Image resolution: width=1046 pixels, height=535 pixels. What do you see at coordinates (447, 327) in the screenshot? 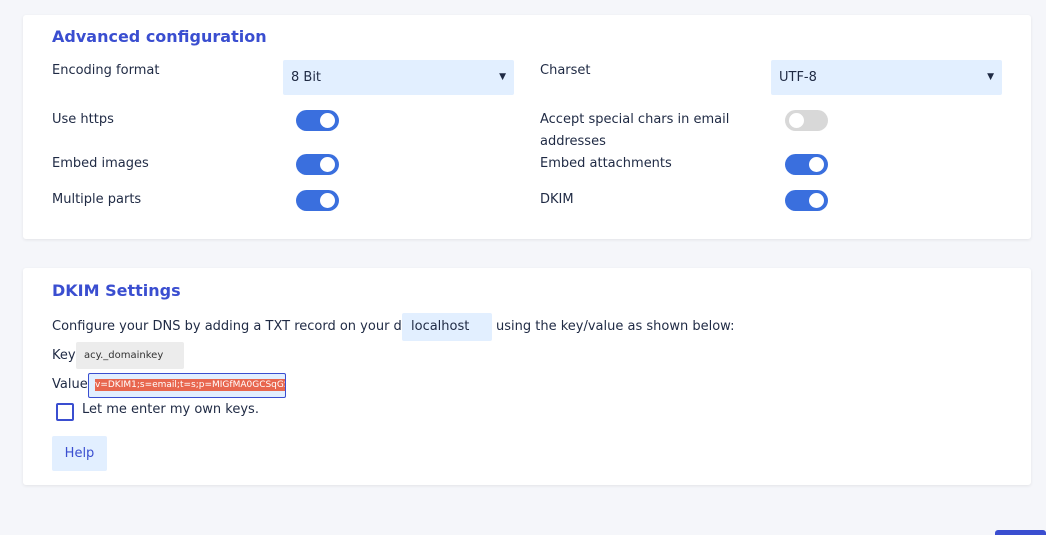
I see `domain-field: localhost` at bounding box center [447, 327].